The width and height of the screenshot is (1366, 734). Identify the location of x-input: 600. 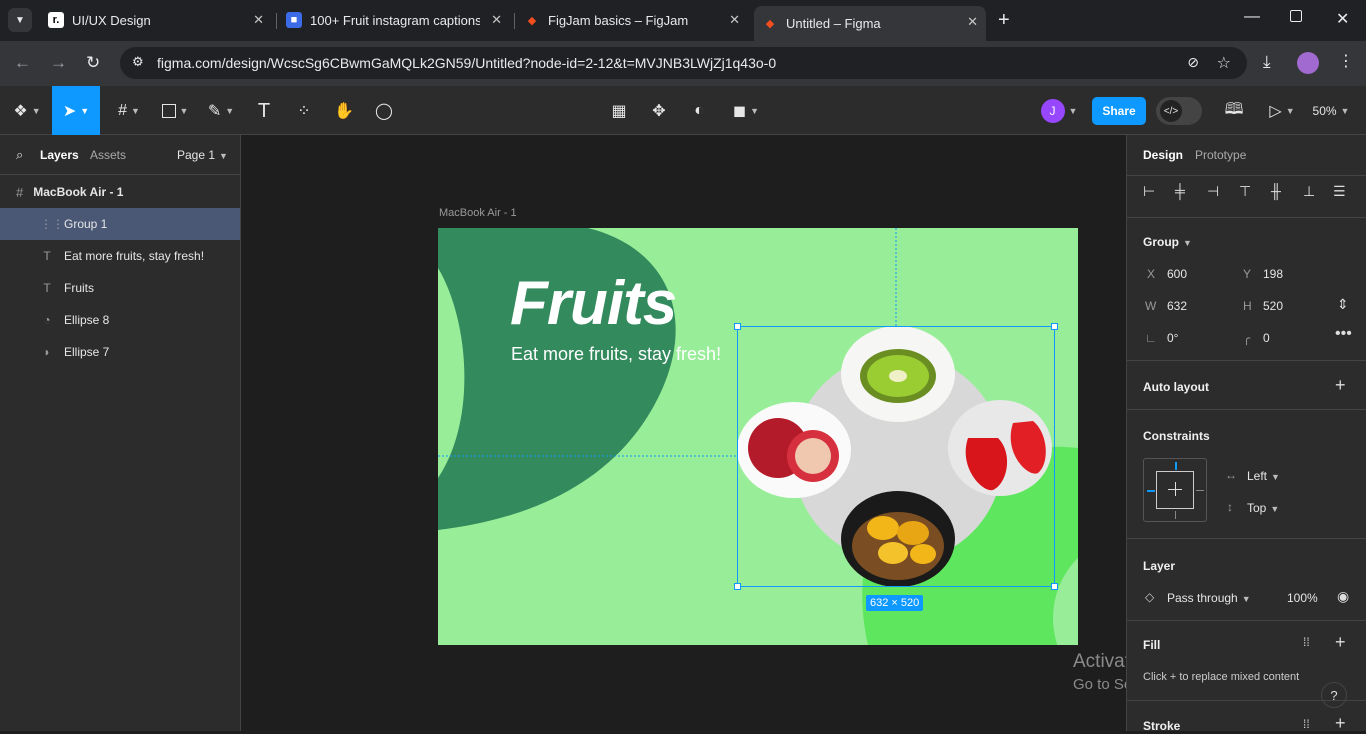
(1177, 274).